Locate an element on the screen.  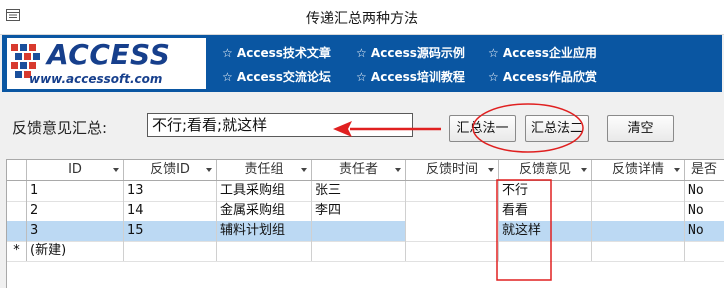
table-row: 1 13 工具采购组 张三 不行 No is located at coordinates (365, 191).